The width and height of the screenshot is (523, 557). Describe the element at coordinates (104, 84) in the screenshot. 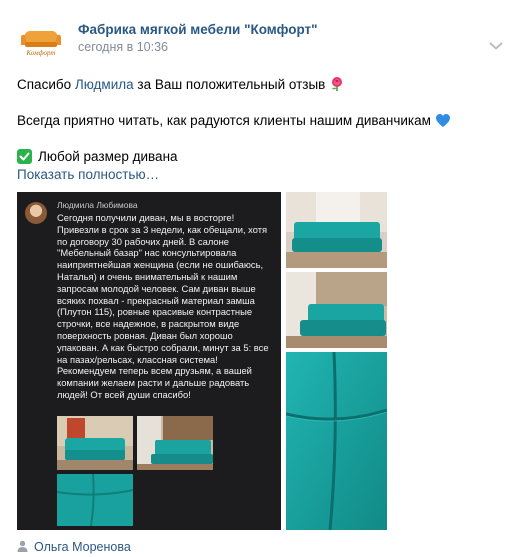

I see `mention-link: Людмила` at that location.